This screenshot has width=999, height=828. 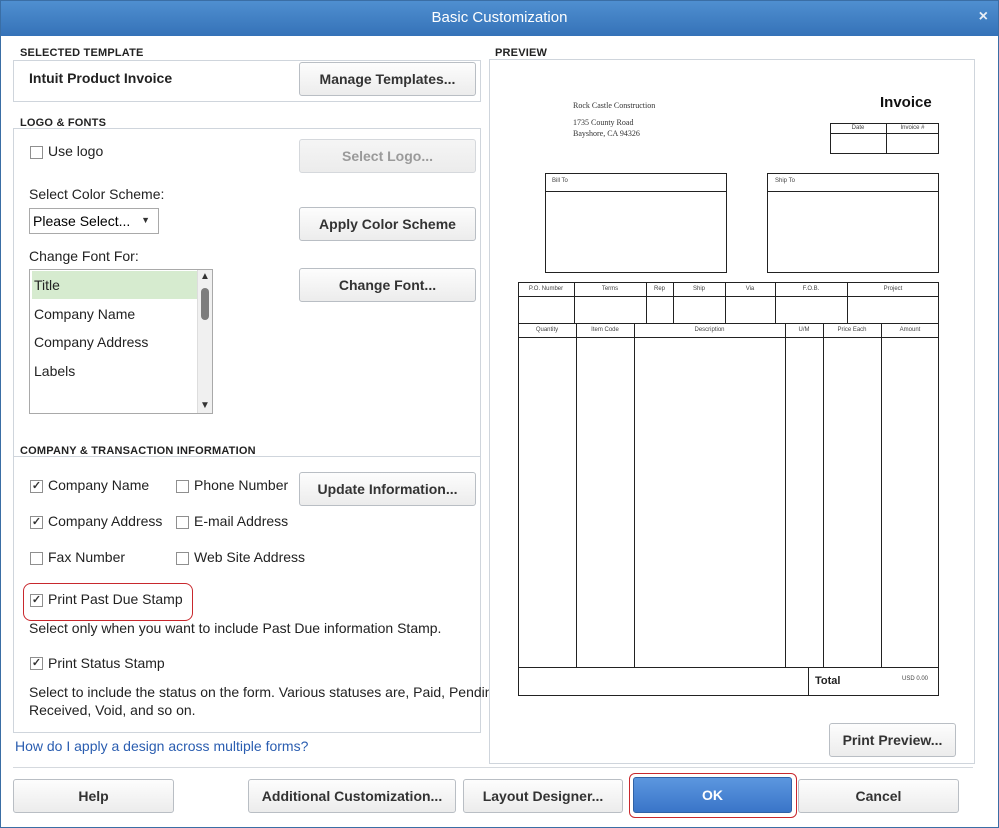 What do you see at coordinates (915, 679) in the screenshot?
I see `preview-total-value: USD 0.00` at bounding box center [915, 679].